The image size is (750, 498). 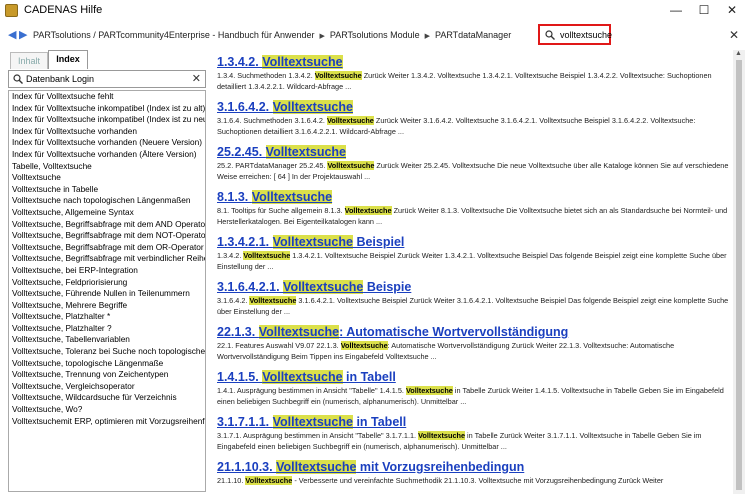 I want to click on index-list-item: Volltextsuche, so click(x=107, y=178).